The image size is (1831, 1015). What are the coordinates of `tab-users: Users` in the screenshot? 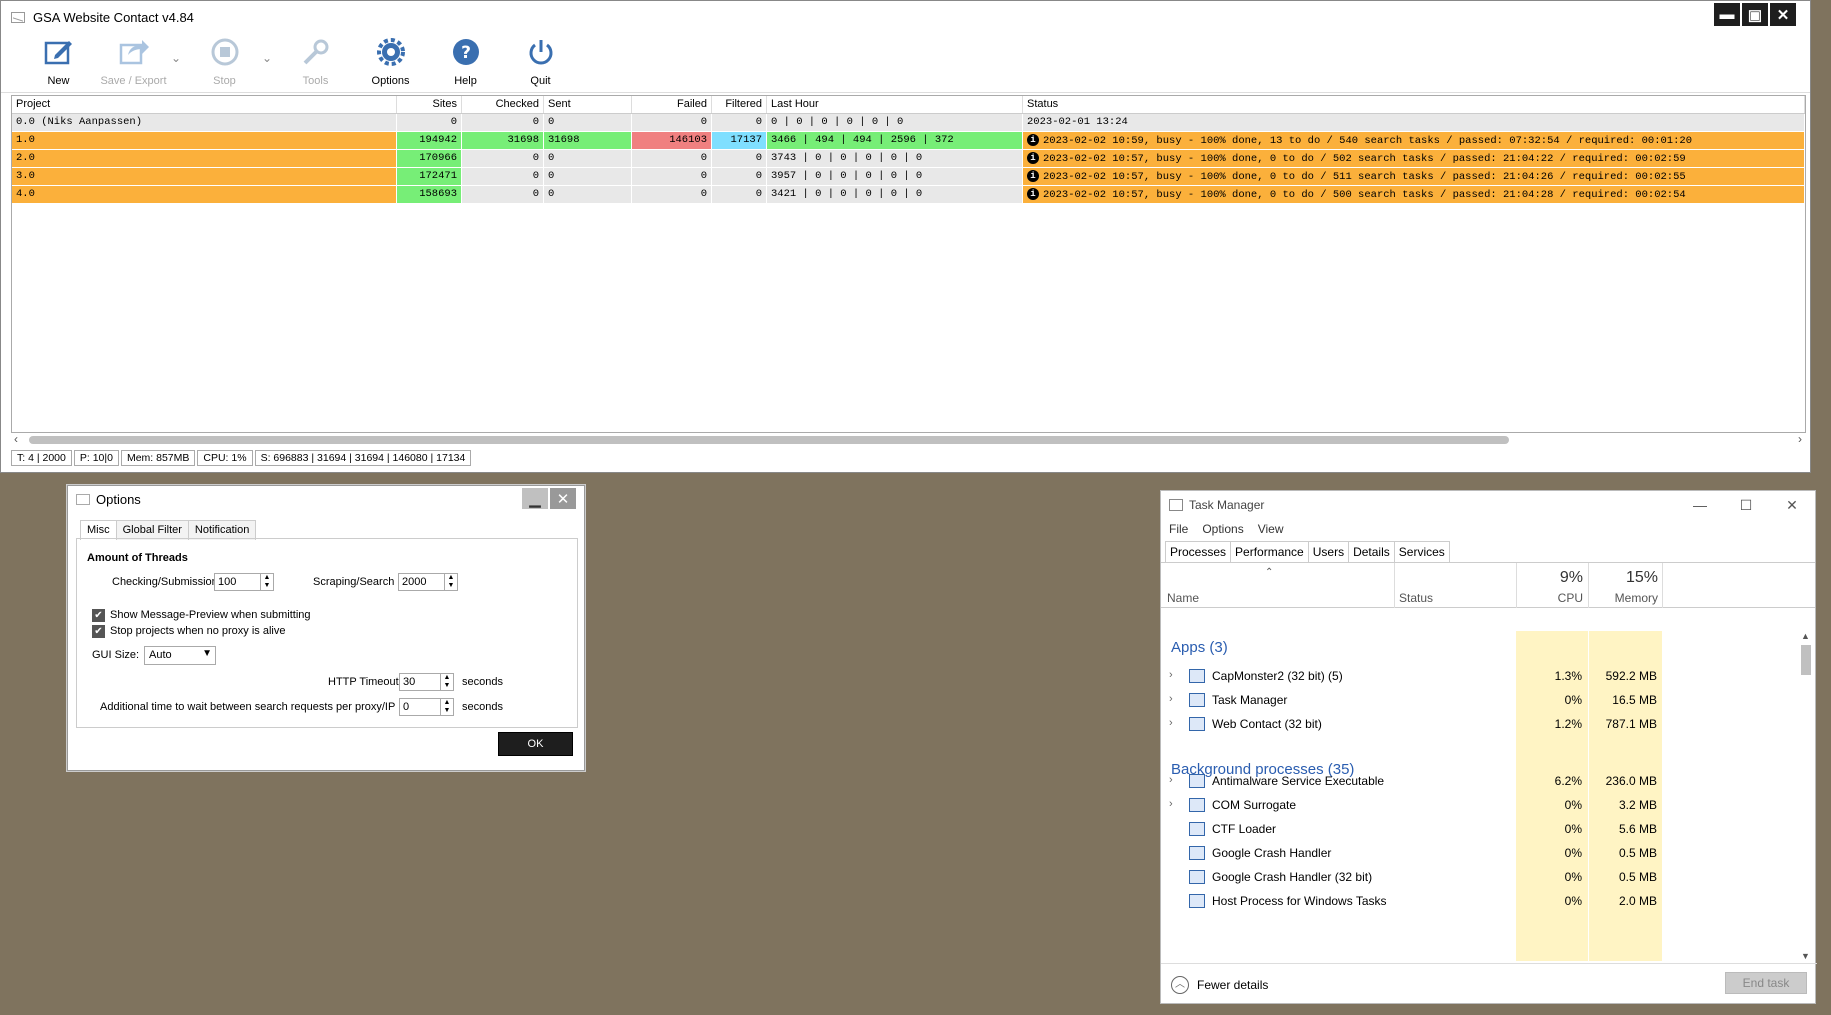 It's located at (1328, 551).